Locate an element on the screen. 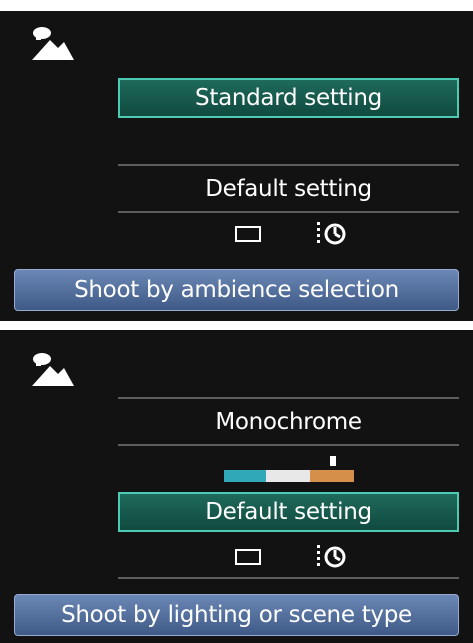 Image resolution: width=473 pixels, height=643 pixels. shoot-by-lighting-or-scene-type-button: Shoot by lighting or scene type is located at coordinates (236, 615).